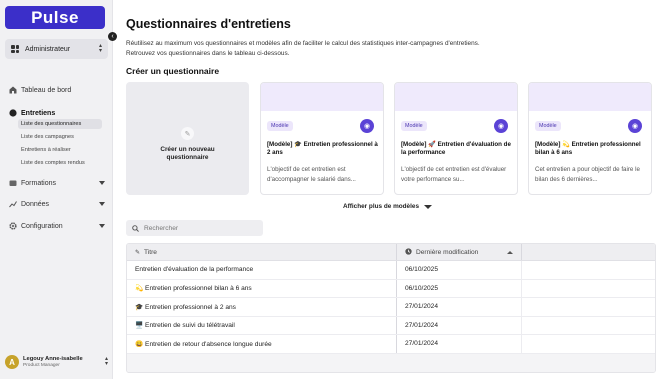  I want to click on gear-icon, so click(13, 226).